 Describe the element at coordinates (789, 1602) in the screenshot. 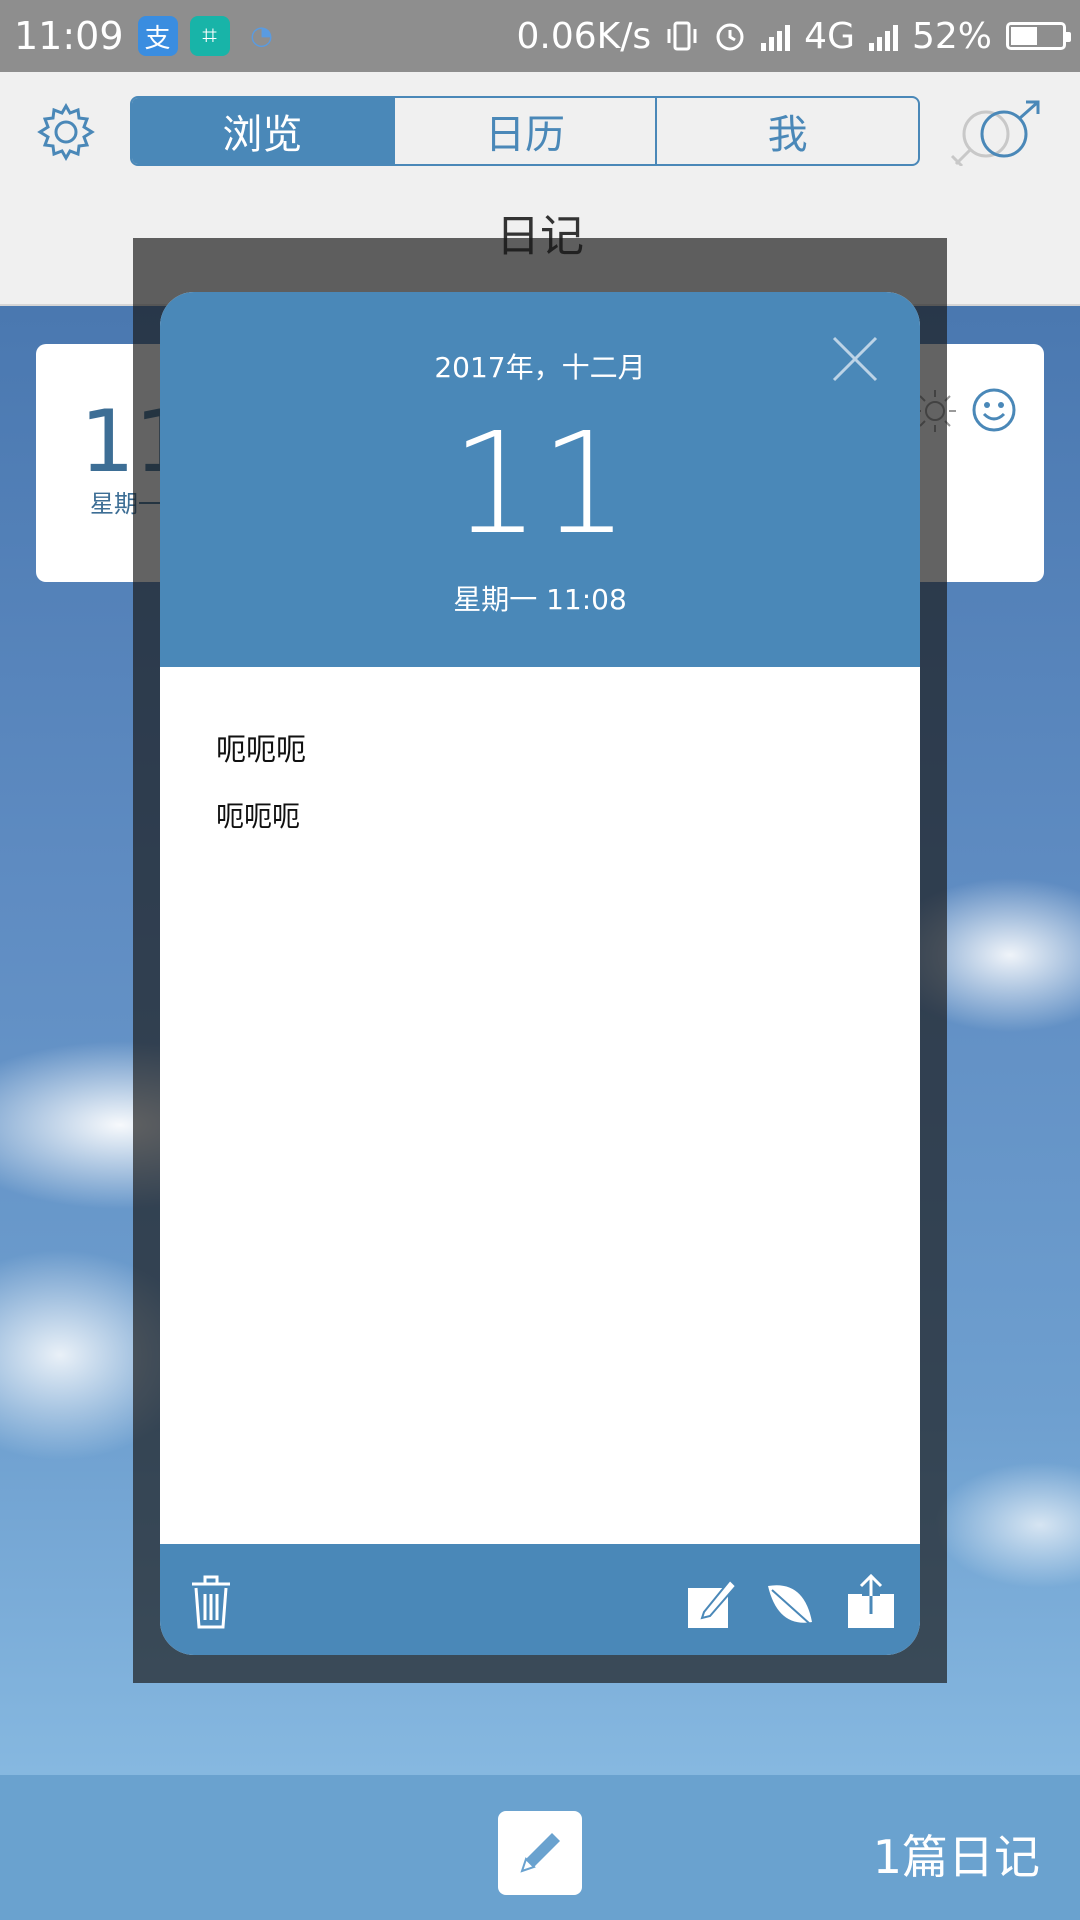

I see `leaf-icon` at that location.